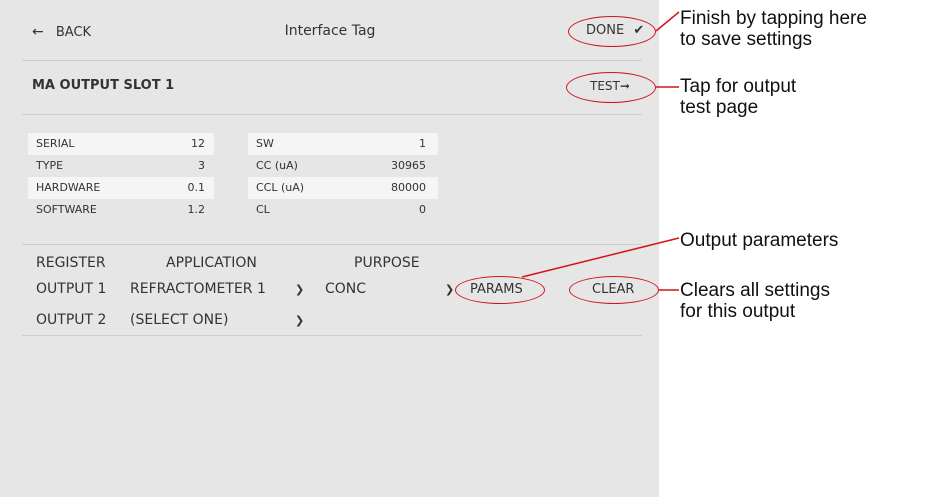 This screenshot has width=925, height=497. Describe the element at coordinates (719, 107) in the screenshot. I see `annotation-line: test page` at that location.